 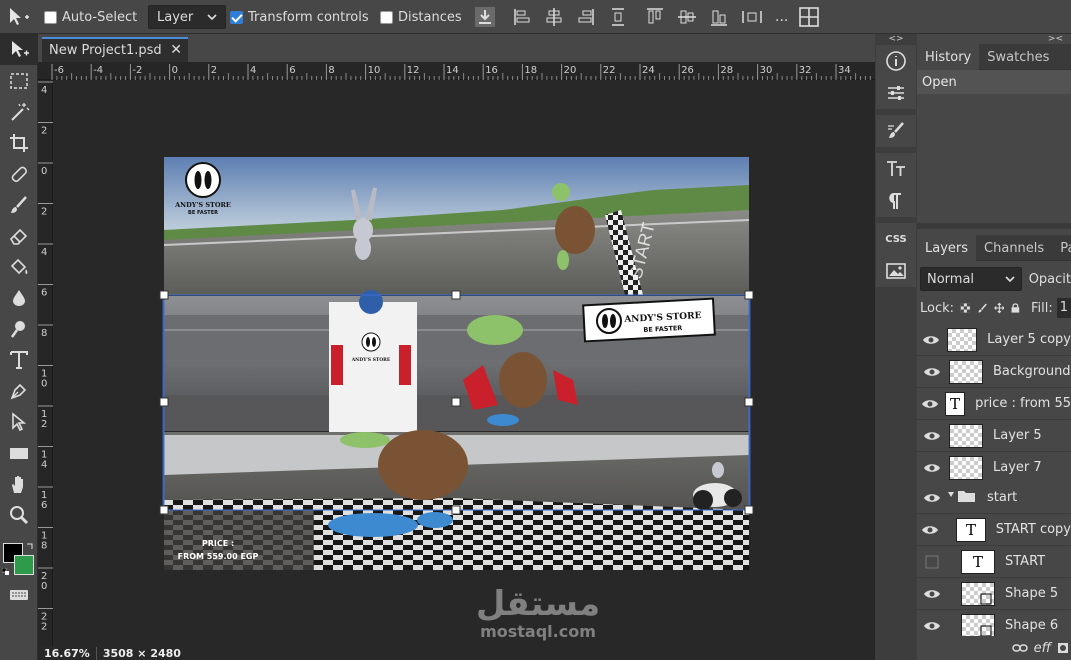 What do you see at coordinates (896, 169) in the screenshot?
I see `character-button` at bounding box center [896, 169].